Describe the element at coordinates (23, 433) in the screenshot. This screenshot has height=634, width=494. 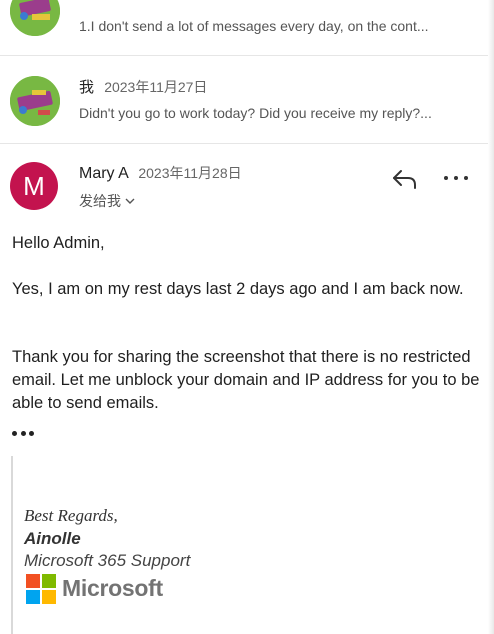
I see `show-quoted-text-button` at that location.